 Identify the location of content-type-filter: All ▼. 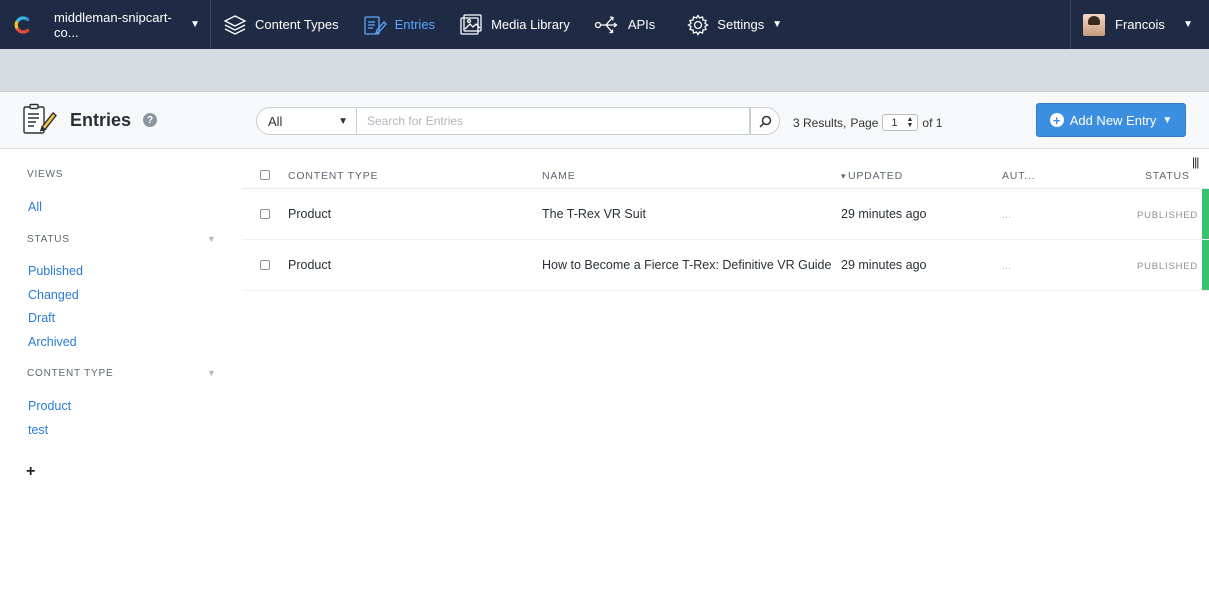
(306, 121).